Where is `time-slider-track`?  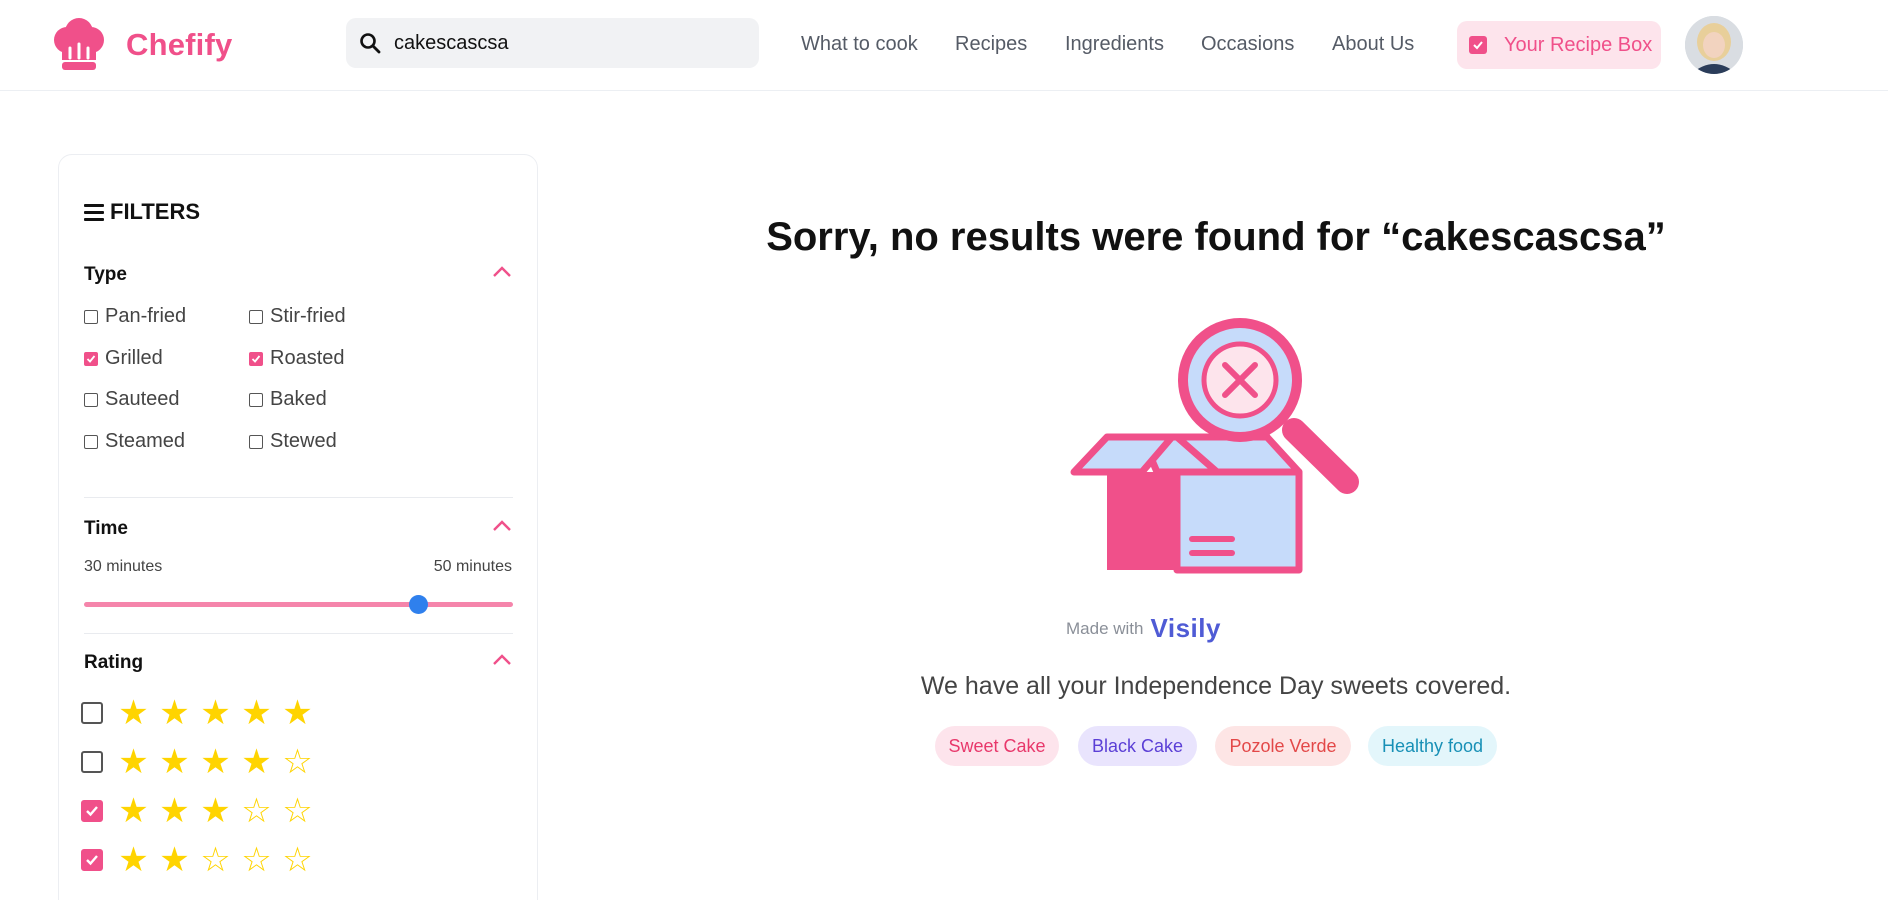 time-slider-track is located at coordinates (298, 604).